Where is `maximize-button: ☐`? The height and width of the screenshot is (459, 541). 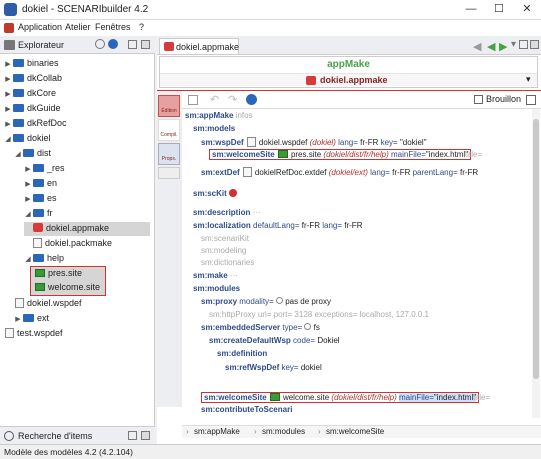 maximize-button: ☐ is located at coordinates (499, 10).